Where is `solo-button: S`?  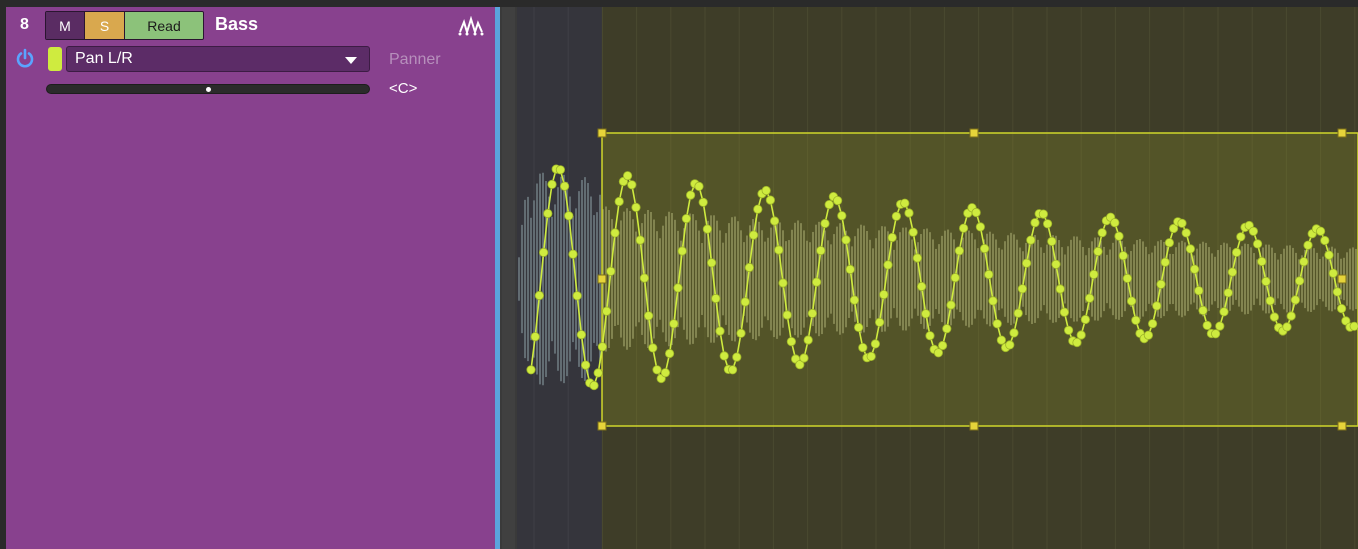
solo-button: S is located at coordinates (105, 25).